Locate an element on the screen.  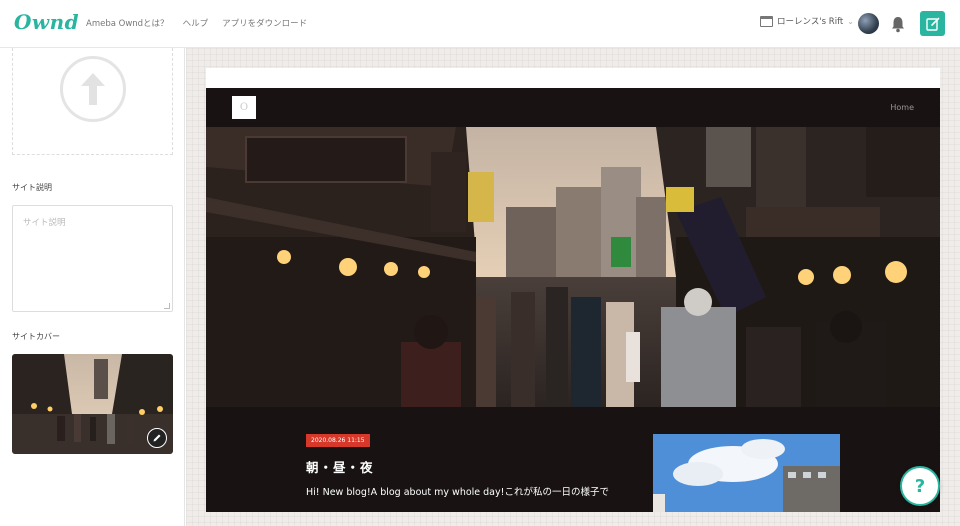
nav-download-app: アプリをダウンロード is located at coordinates (264, 23).